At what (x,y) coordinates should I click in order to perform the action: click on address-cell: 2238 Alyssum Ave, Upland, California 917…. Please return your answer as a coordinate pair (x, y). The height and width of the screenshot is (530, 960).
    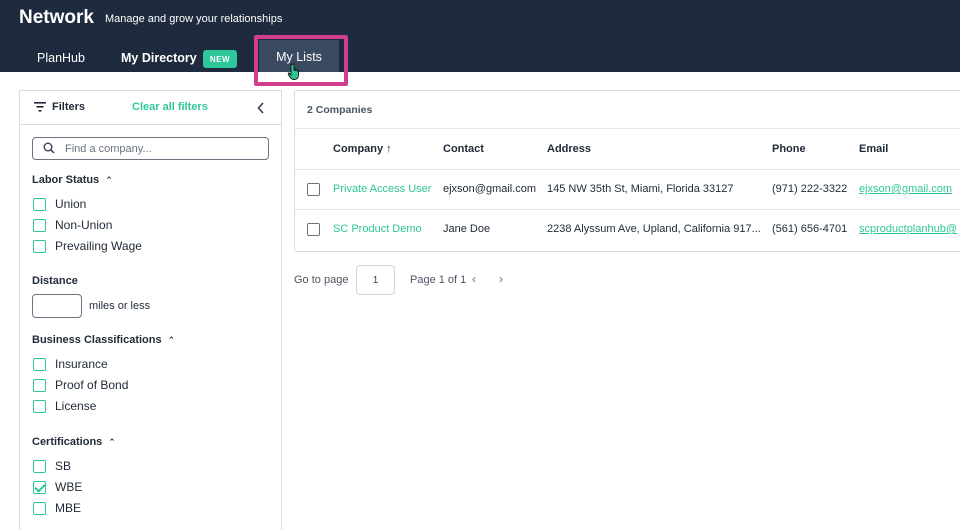
    Looking at the image, I should click on (654, 229).